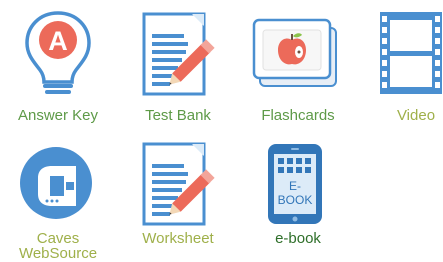 This screenshot has width=443, height=262. Describe the element at coordinates (294, 52) in the screenshot. I see `flashcard-apple-icon` at that location.